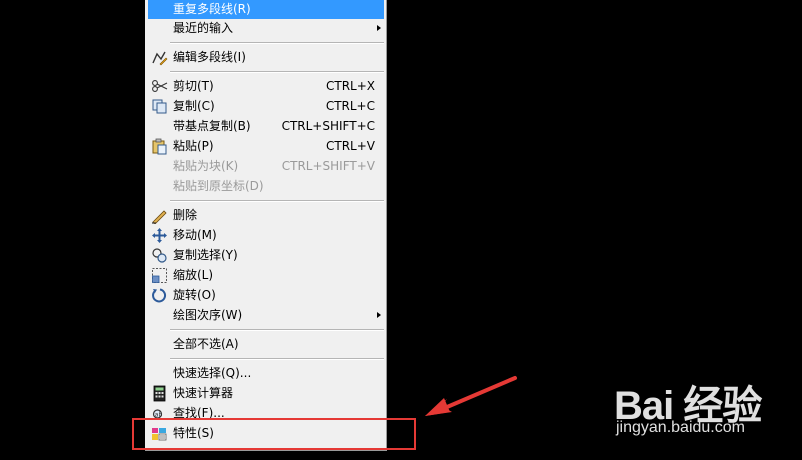  Describe the element at coordinates (680, 427) in the screenshot. I see `watermark-url: jingyan.baidu.com` at that location.